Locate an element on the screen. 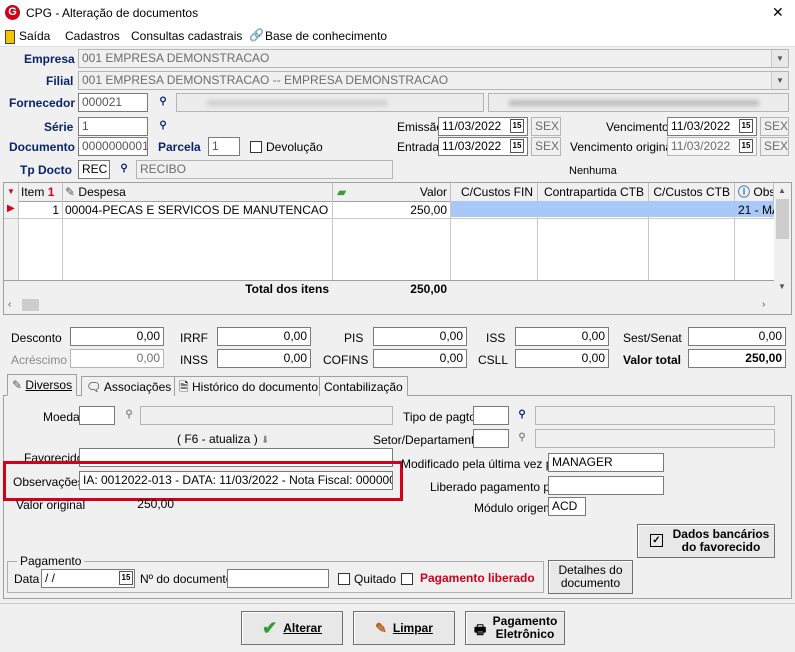  row-despesa: 00004-PECAS E SERVICOS DE MANUTENCAO is located at coordinates (197, 210).